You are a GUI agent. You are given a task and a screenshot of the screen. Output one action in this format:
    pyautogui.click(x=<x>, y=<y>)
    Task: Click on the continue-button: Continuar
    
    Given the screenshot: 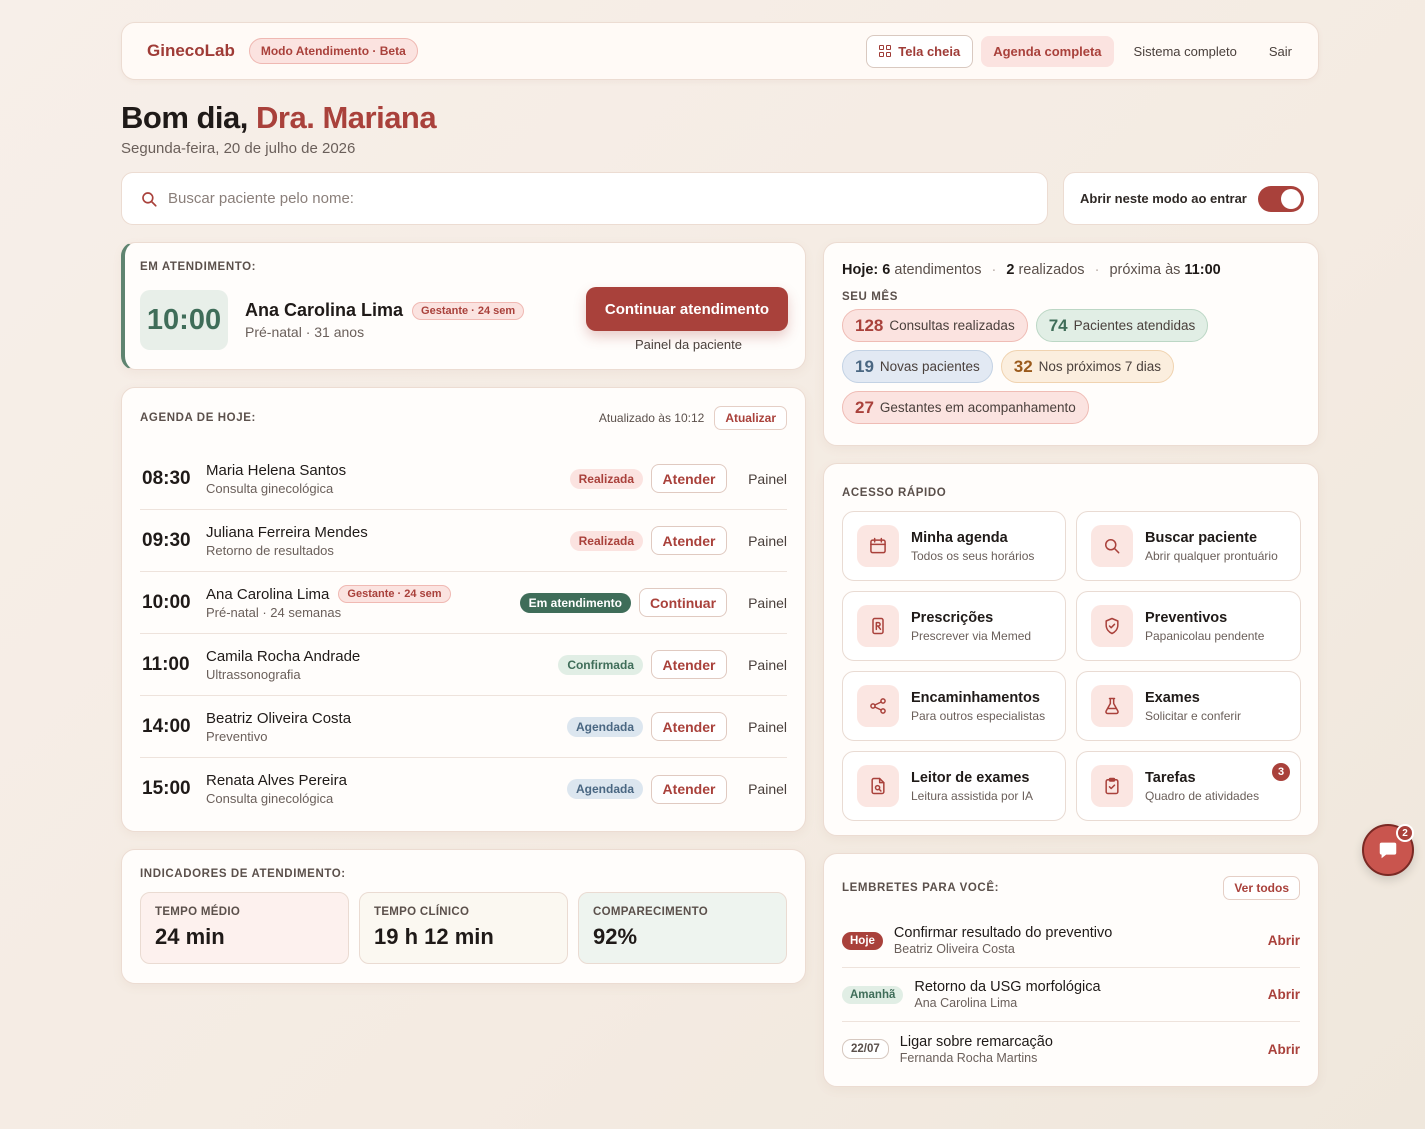 What is the action you would take?
    pyautogui.click(x=683, y=602)
    